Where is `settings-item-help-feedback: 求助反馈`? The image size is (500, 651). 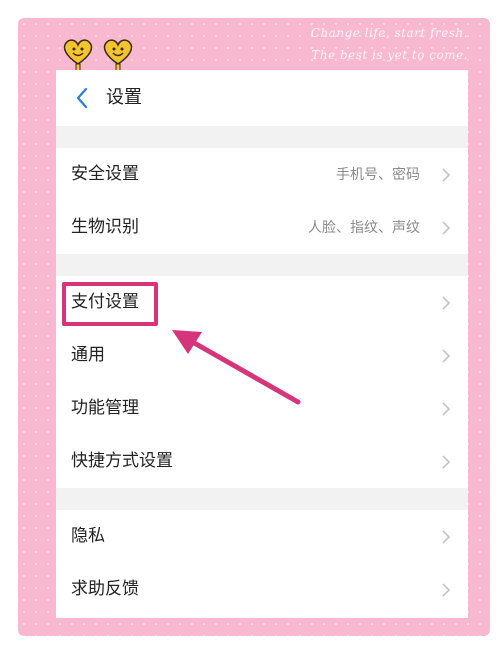 settings-item-help-feedback: 求助反馈 is located at coordinates (262, 589).